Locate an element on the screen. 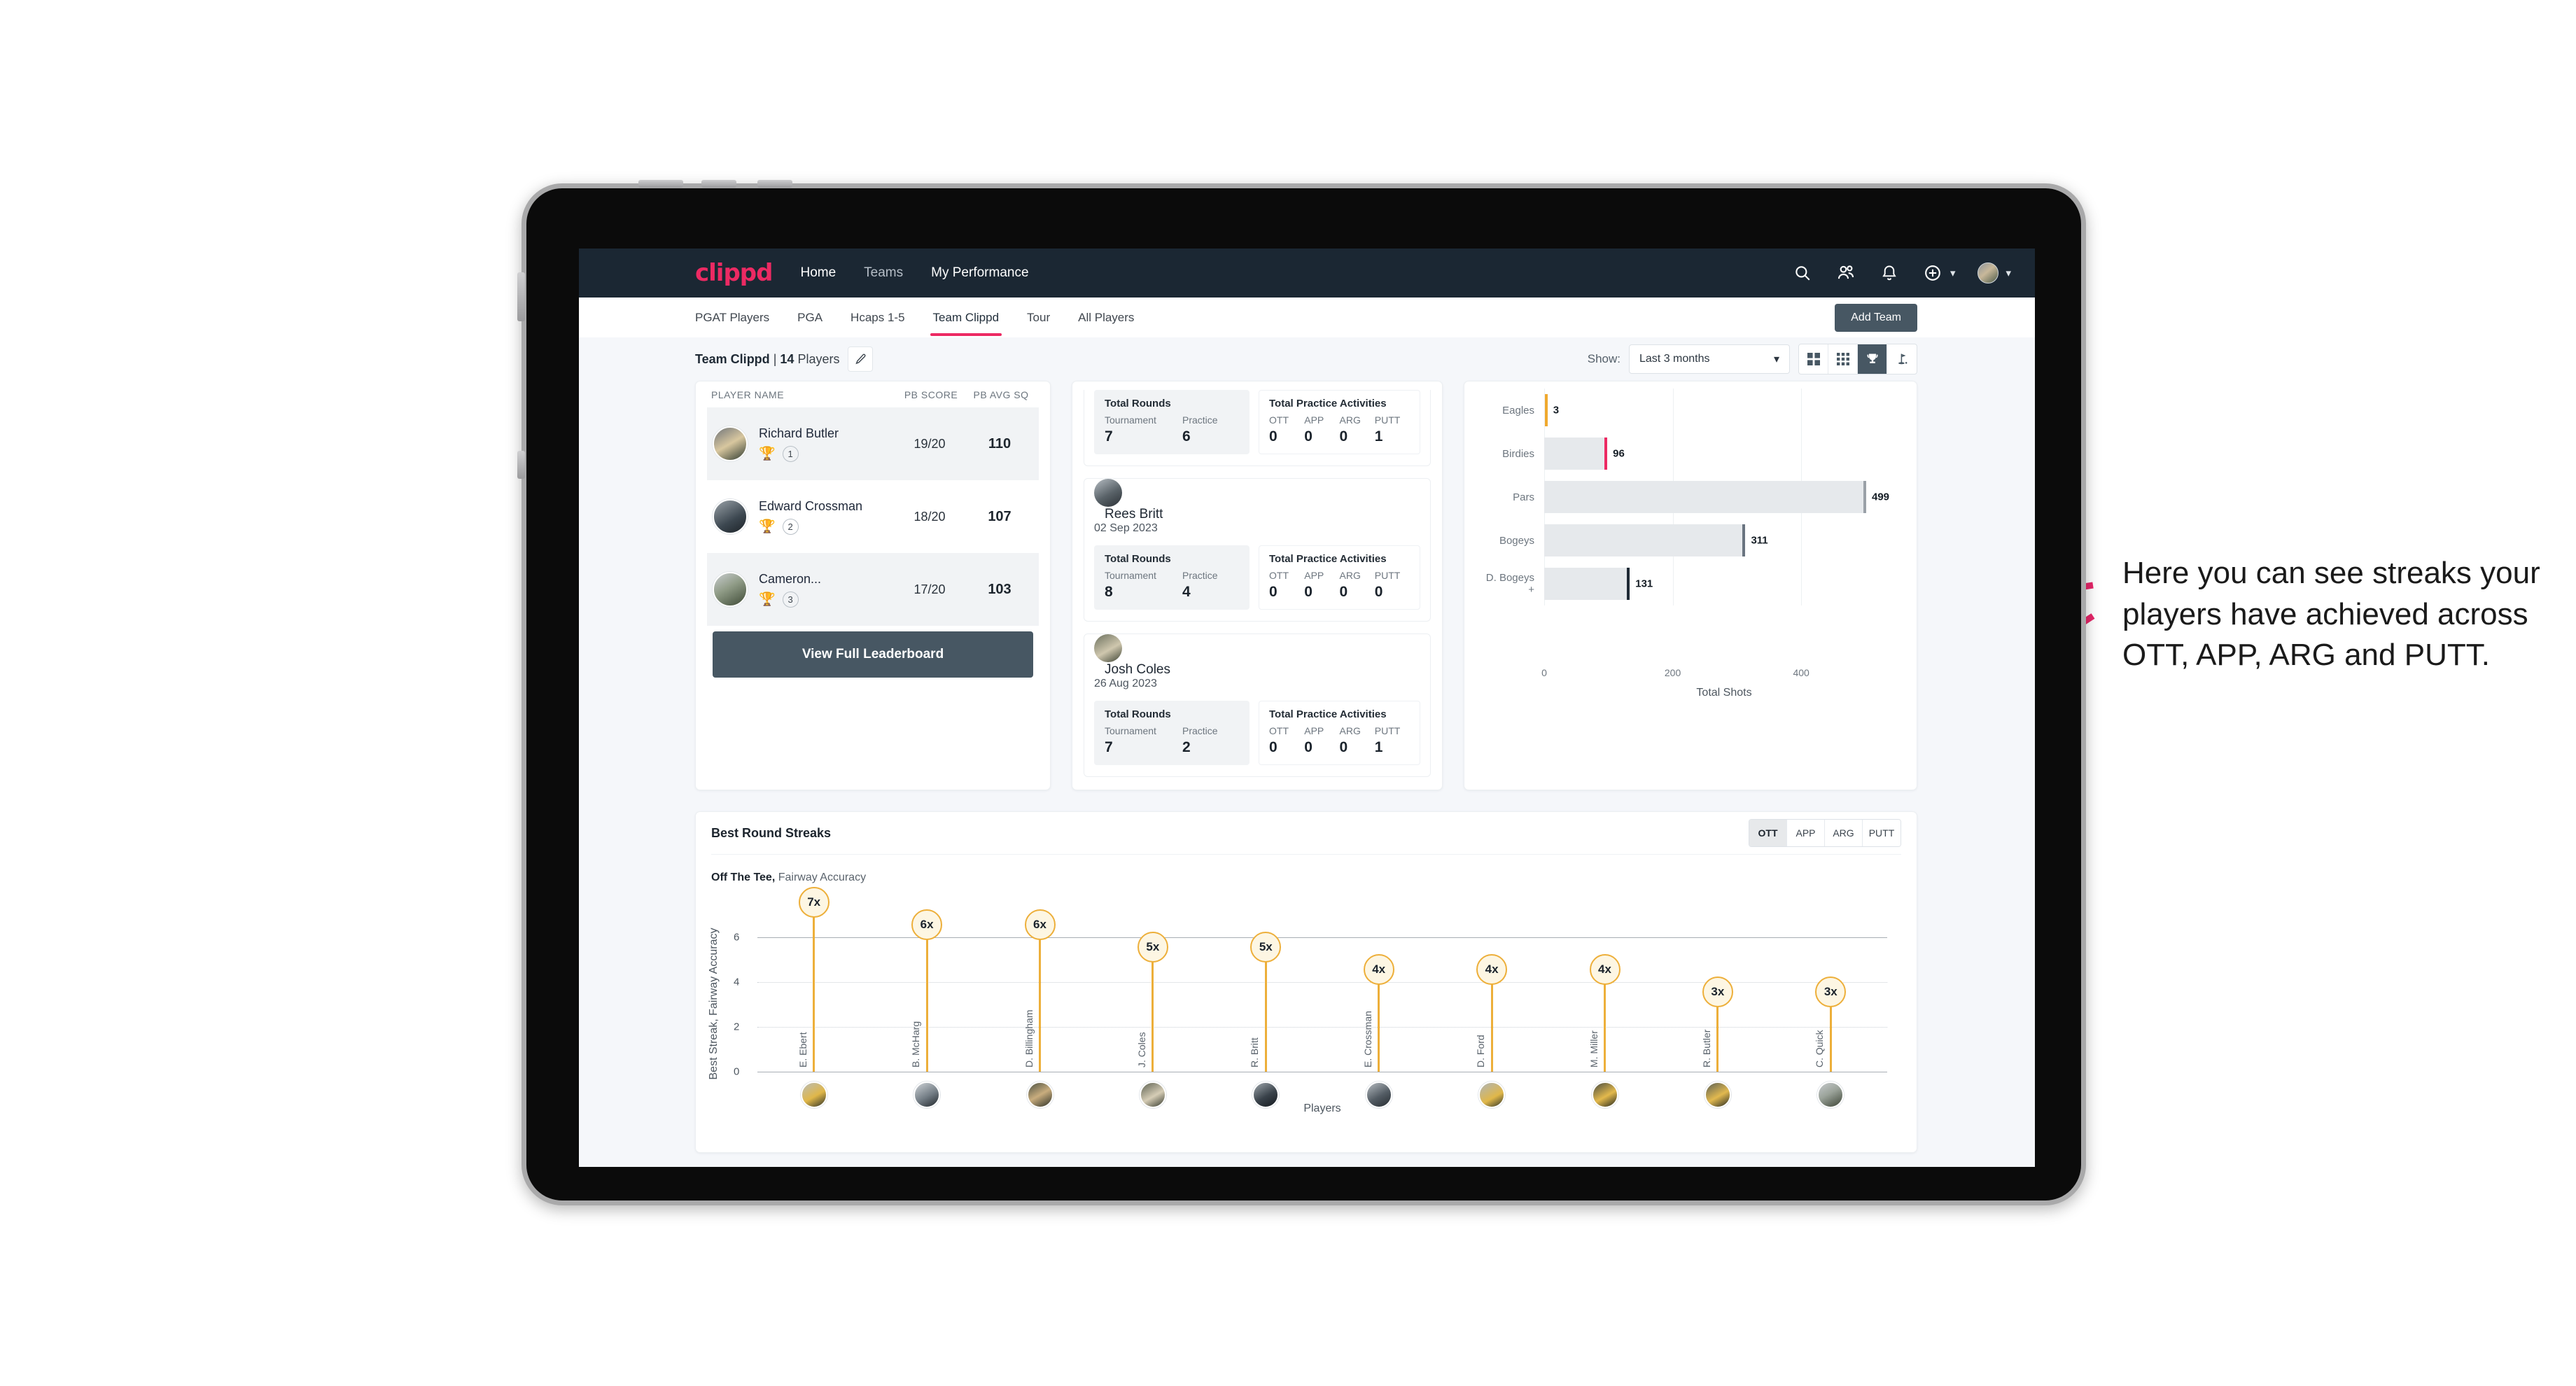  total-rounds-box: Total Rounds Tournament 7 Practice 6 is located at coordinates (1172, 422).